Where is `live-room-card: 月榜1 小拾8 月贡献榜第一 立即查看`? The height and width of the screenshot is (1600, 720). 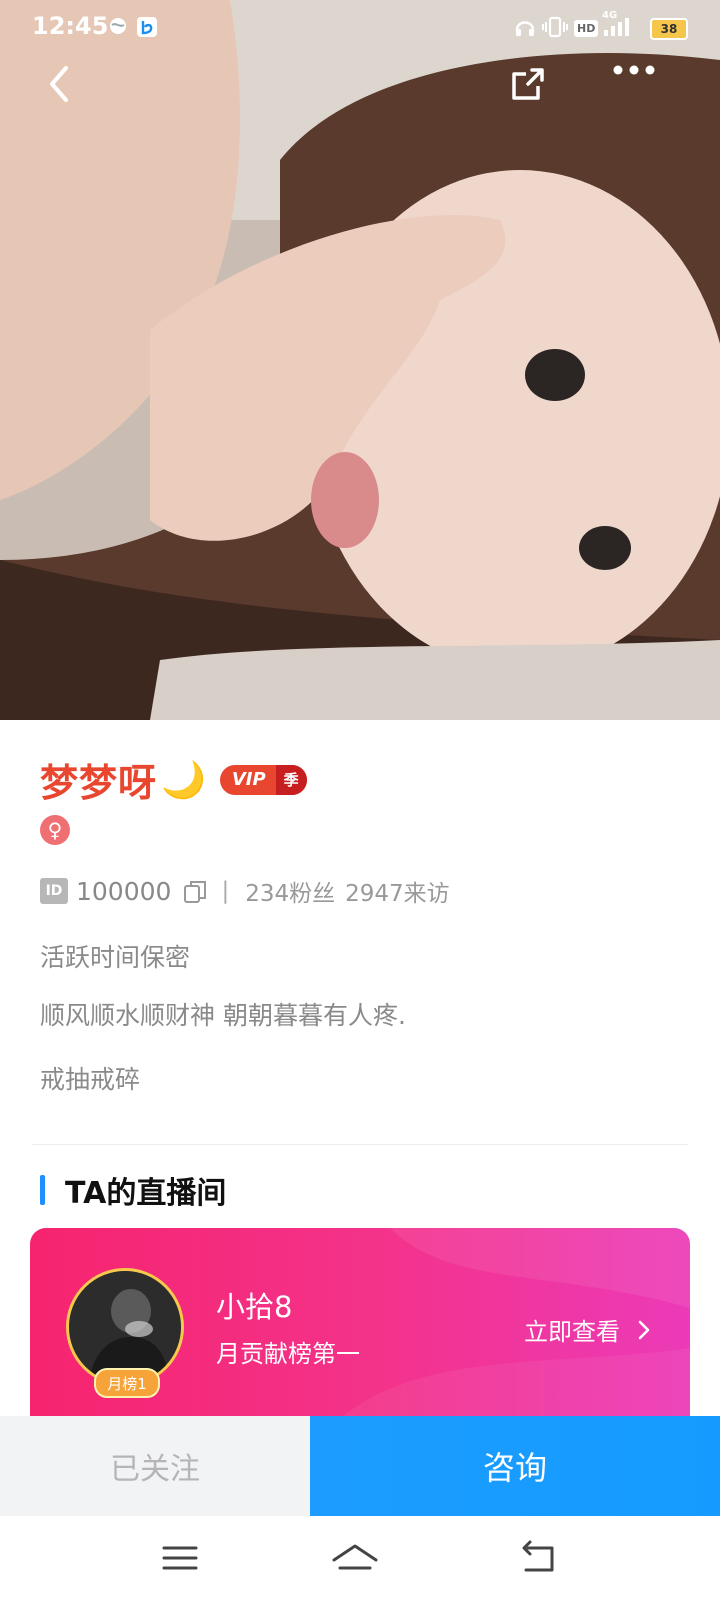
live-room-card: 月榜1 小拾8 月贡献榜第一 立即查看 is located at coordinates (360, 1328).